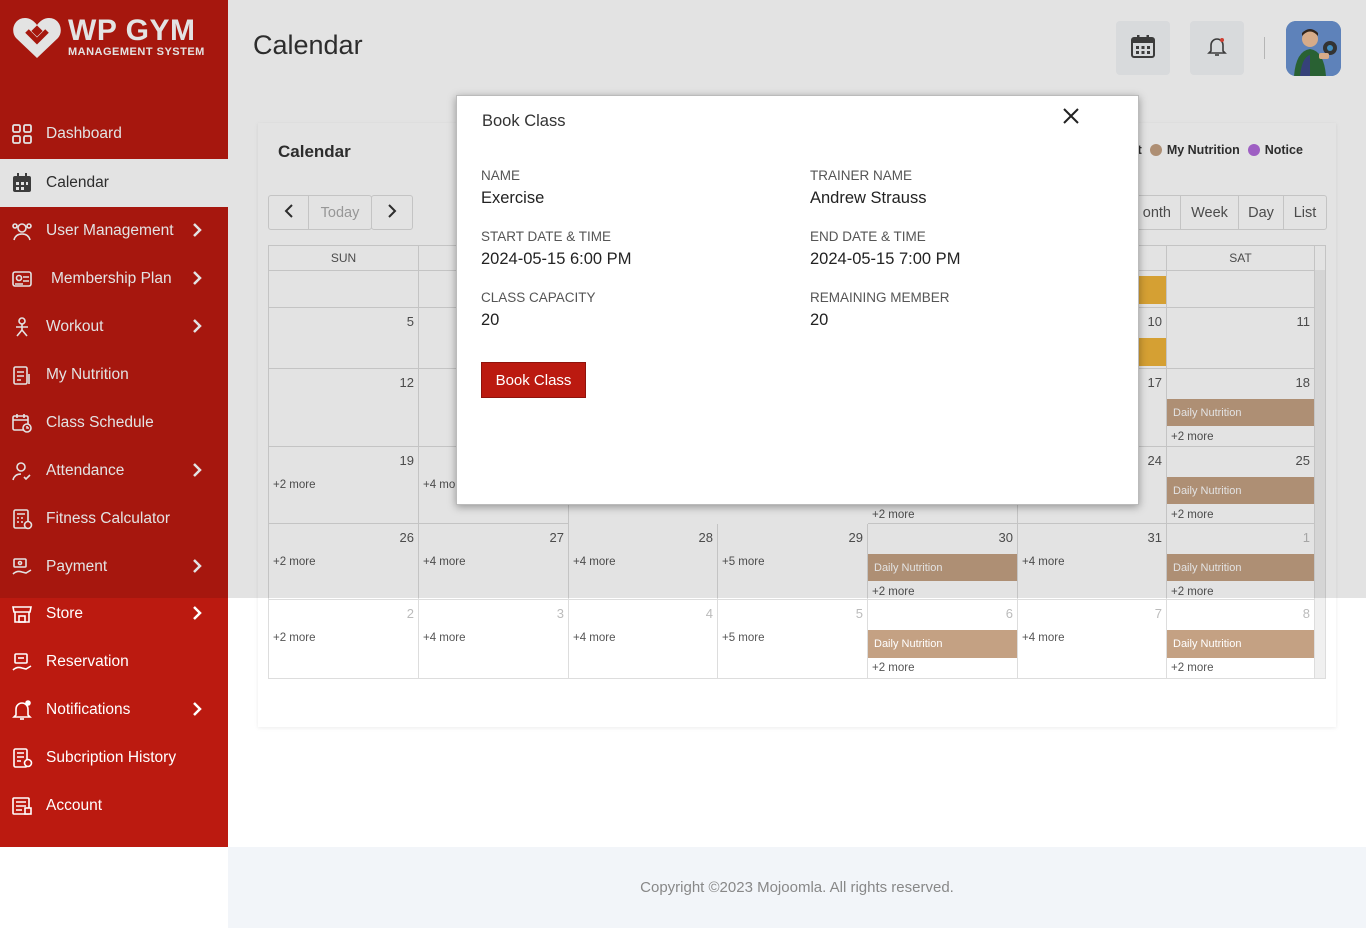 The image size is (1366, 928). I want to click on day-number: 8, so click(1306, 613).